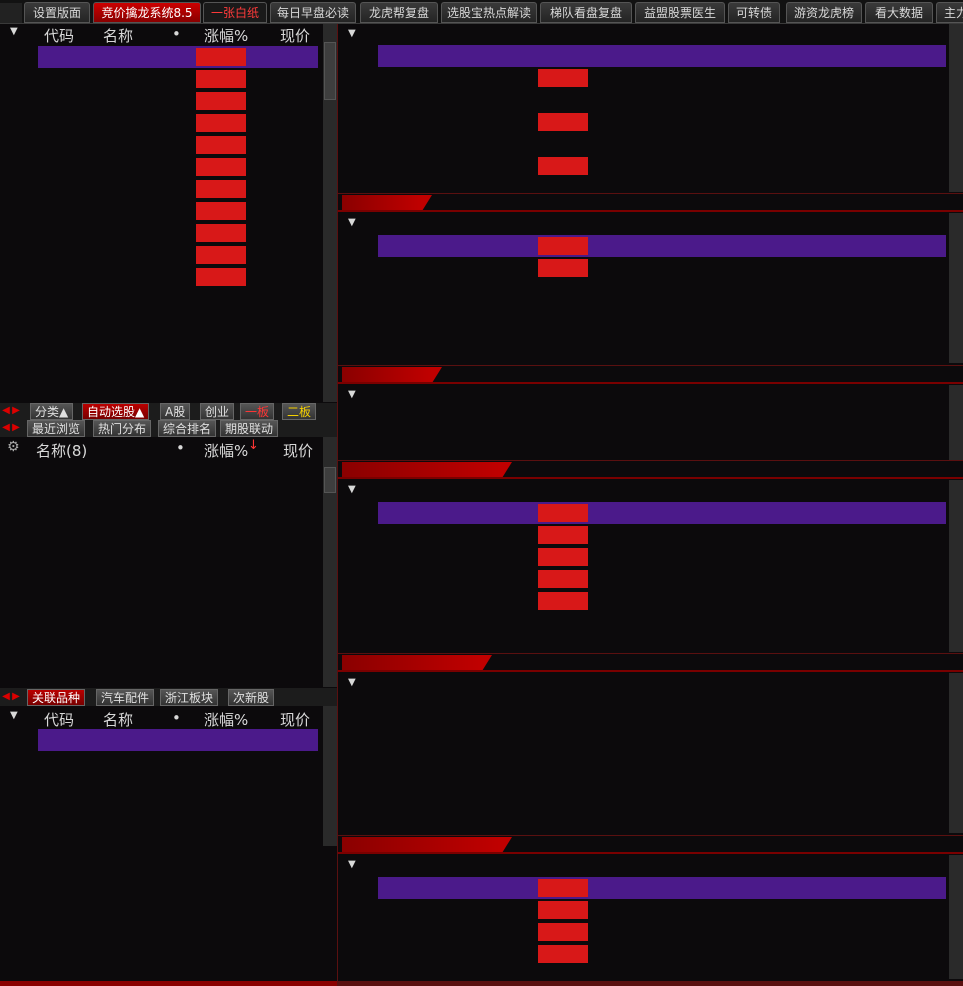  I want to click on tab-1: 汽车配件, so click(125, 697).